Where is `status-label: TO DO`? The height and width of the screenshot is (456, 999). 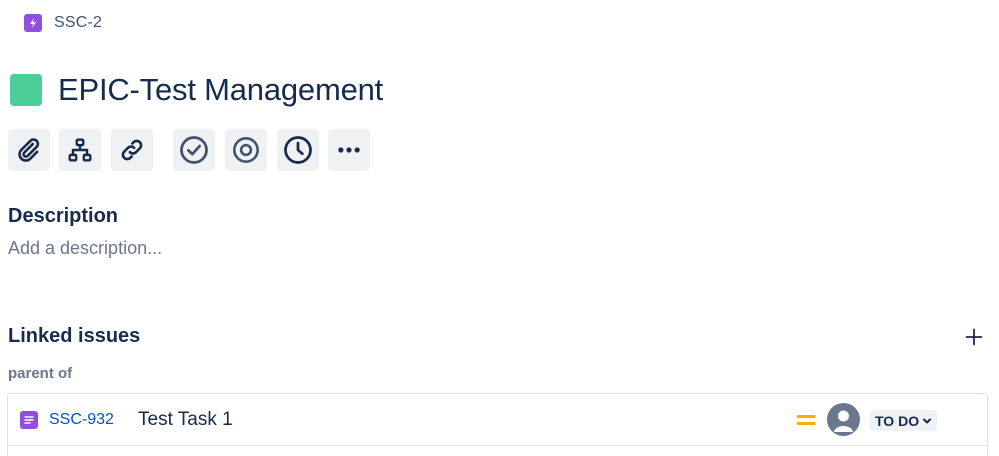 status-label: TO DO is located at coordinates (897, 420).